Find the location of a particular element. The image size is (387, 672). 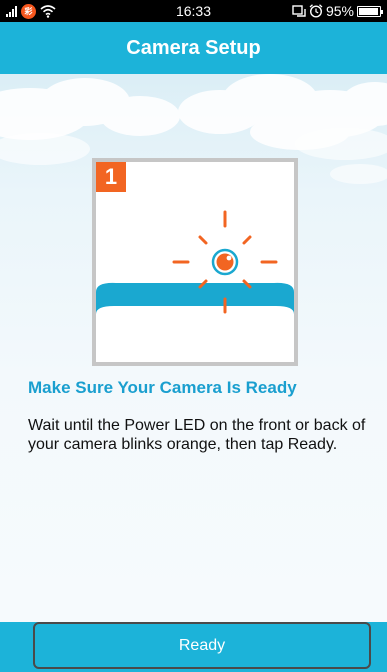

bottom-bar: Ready is located at coordinates (193, 647).